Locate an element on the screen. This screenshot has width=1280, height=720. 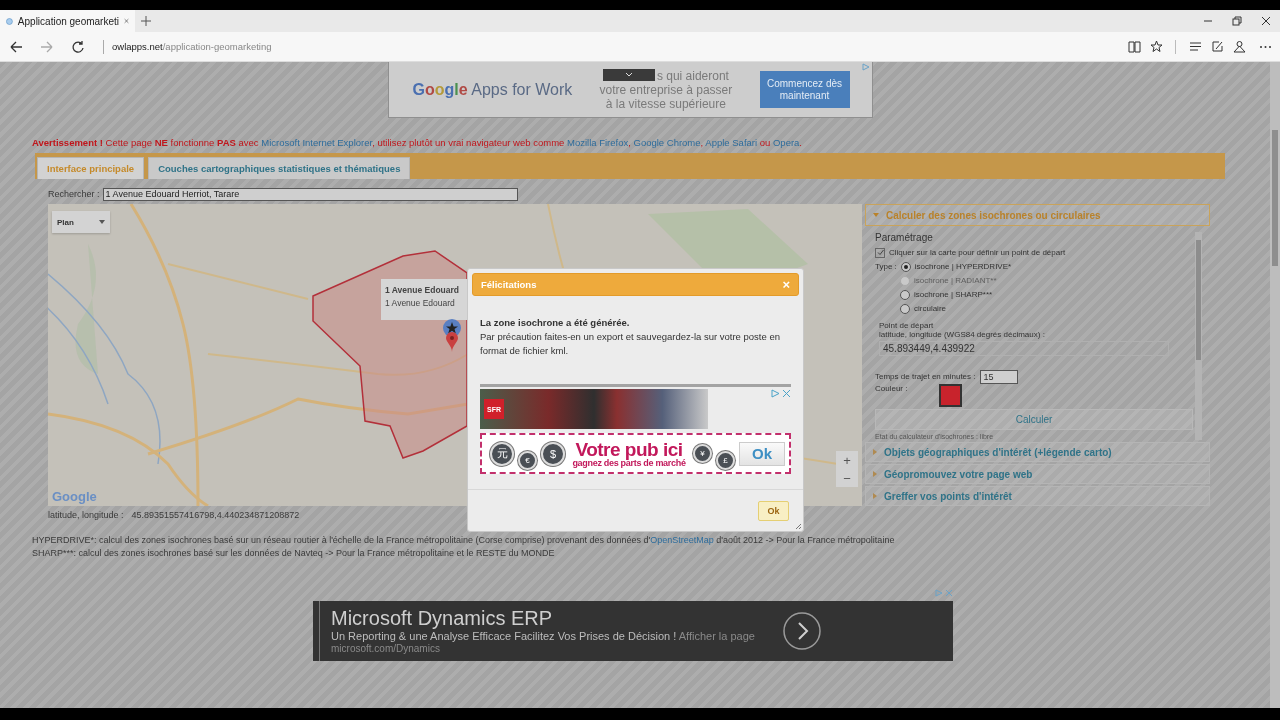
close-ad-icon is located at coordinates (786, 393).